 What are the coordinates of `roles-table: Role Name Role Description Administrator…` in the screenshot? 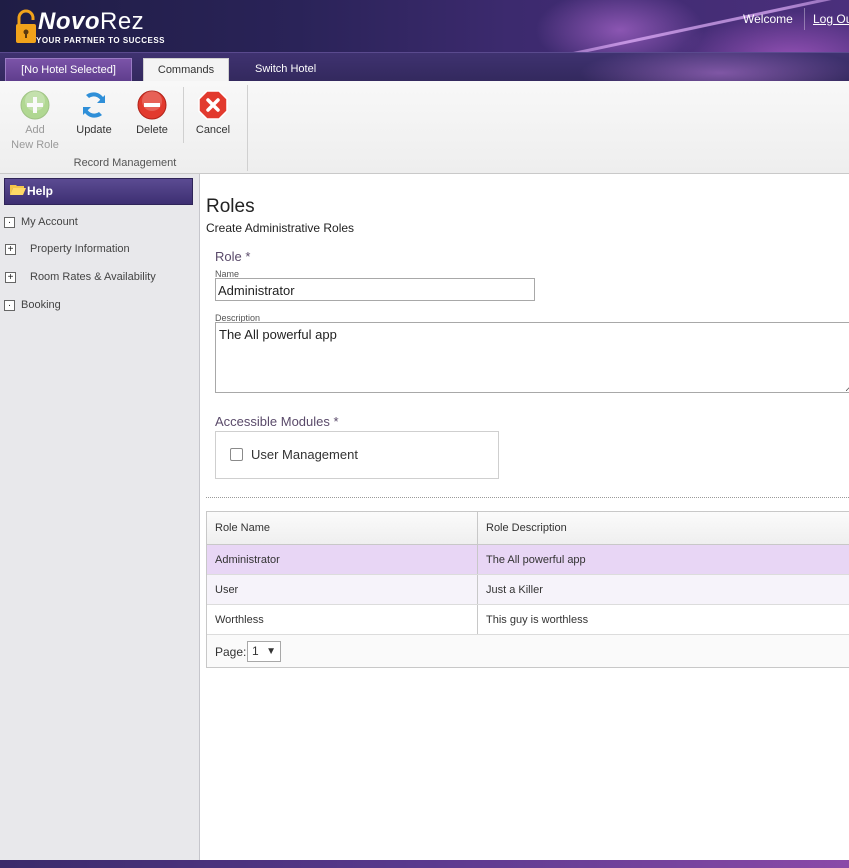 It's located at (527, 589).